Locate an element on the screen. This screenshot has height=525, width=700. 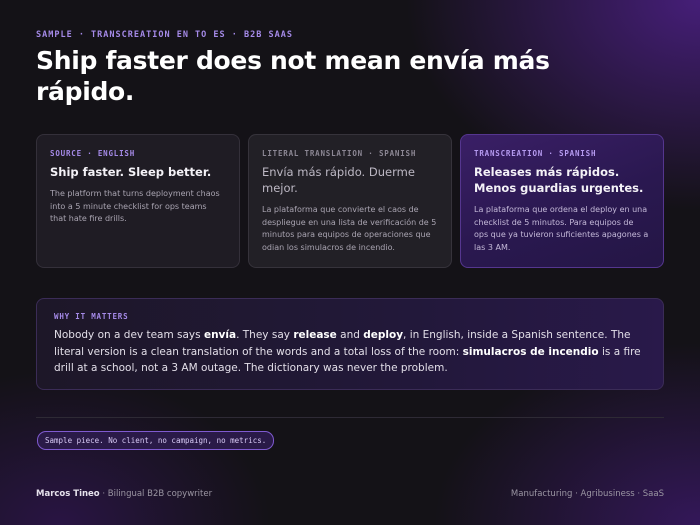
footer-author: Marcos Tineo · Bilingual B2B copywriter is located at coordinates (124, 494).